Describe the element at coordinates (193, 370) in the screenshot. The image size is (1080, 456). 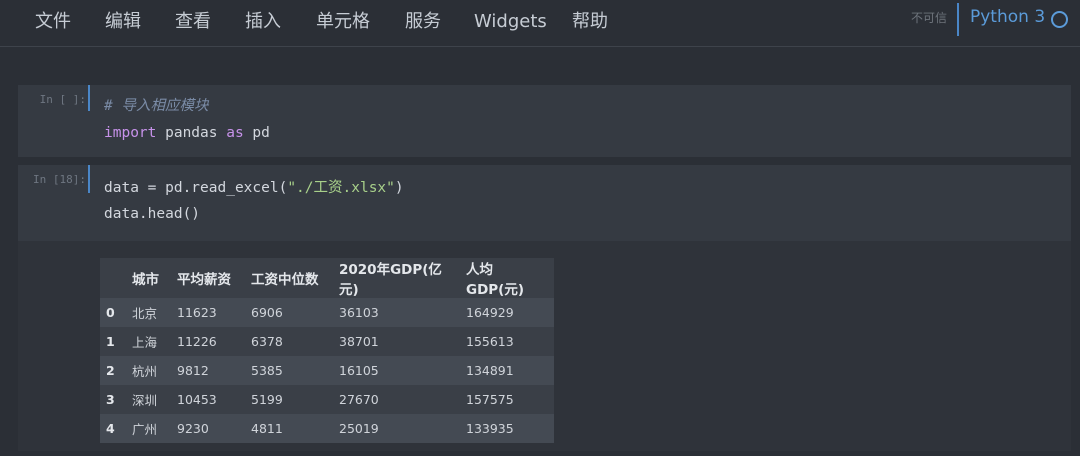
I see `table-cell: 9812` at that location.